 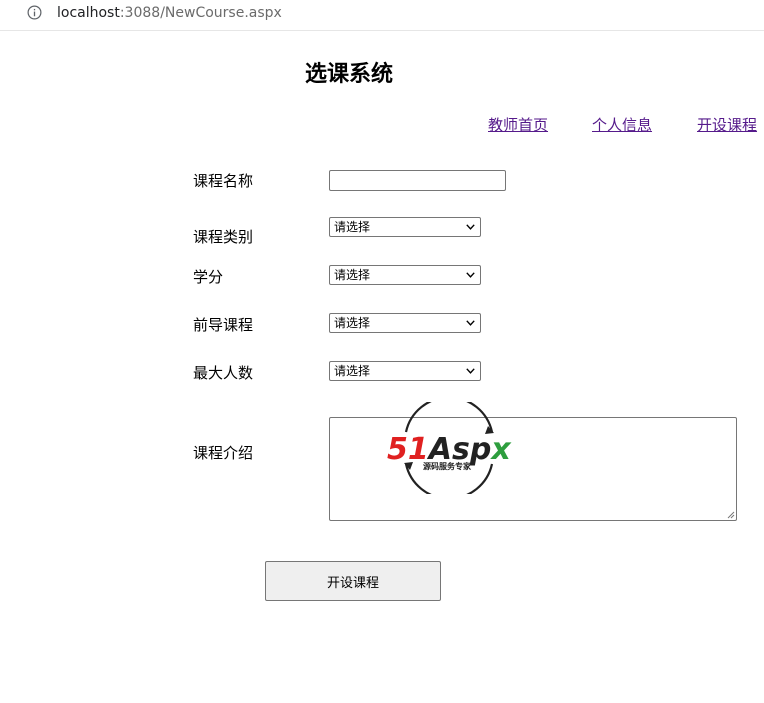 What do you see at coordinates (88, 13) in the screenshot?
I see `url-host: localhost` at bounding box center [88, 13].